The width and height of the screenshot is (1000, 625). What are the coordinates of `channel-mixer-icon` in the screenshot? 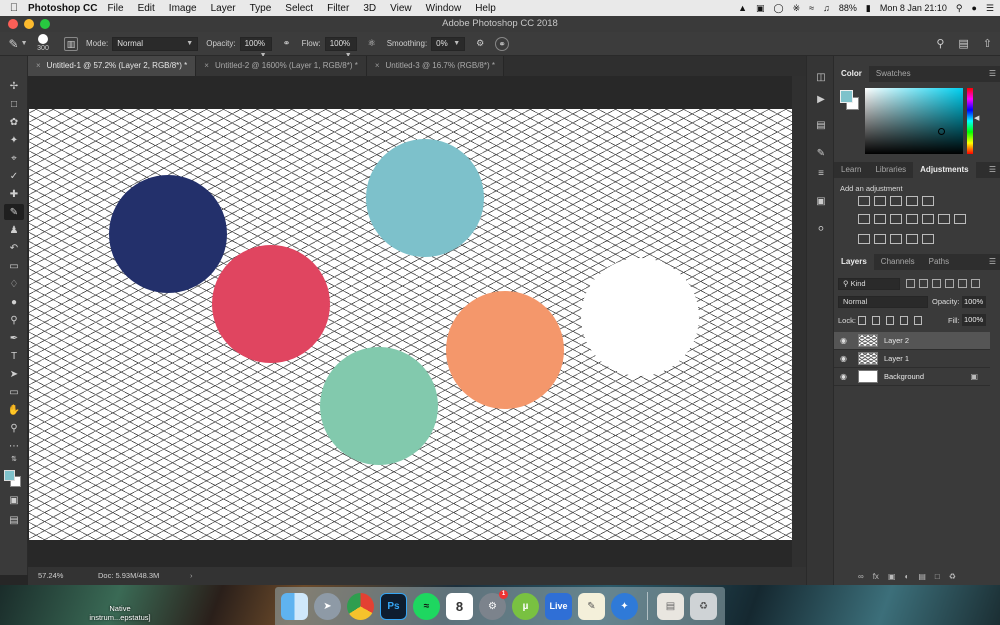 It's located at (944, 219).